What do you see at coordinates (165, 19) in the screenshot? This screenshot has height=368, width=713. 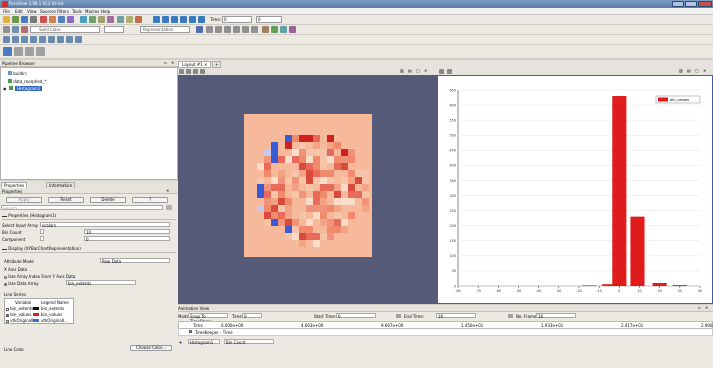 I see `previous-frame-icon` at bounding box center [165, 19].